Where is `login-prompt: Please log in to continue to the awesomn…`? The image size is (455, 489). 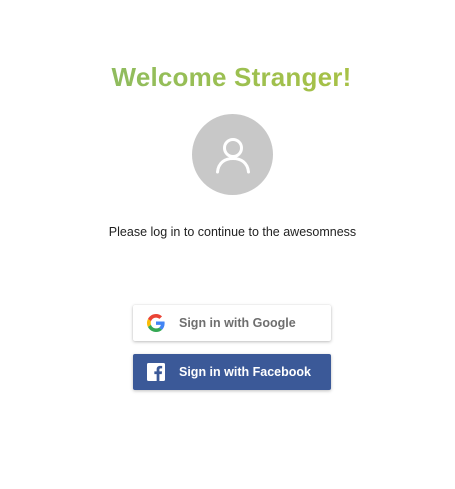 login-prompt: Please log in to continue to the awesomn… is located at coordinates (232, 232).